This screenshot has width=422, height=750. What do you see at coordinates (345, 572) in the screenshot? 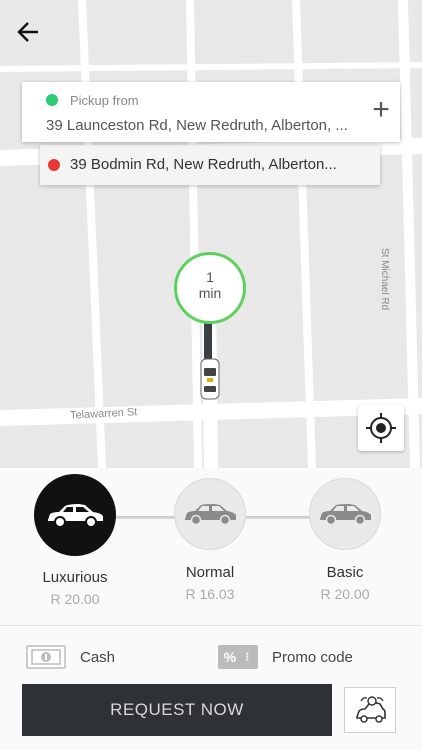
I see `class-name: Basic` at bounding box center [345, 572].